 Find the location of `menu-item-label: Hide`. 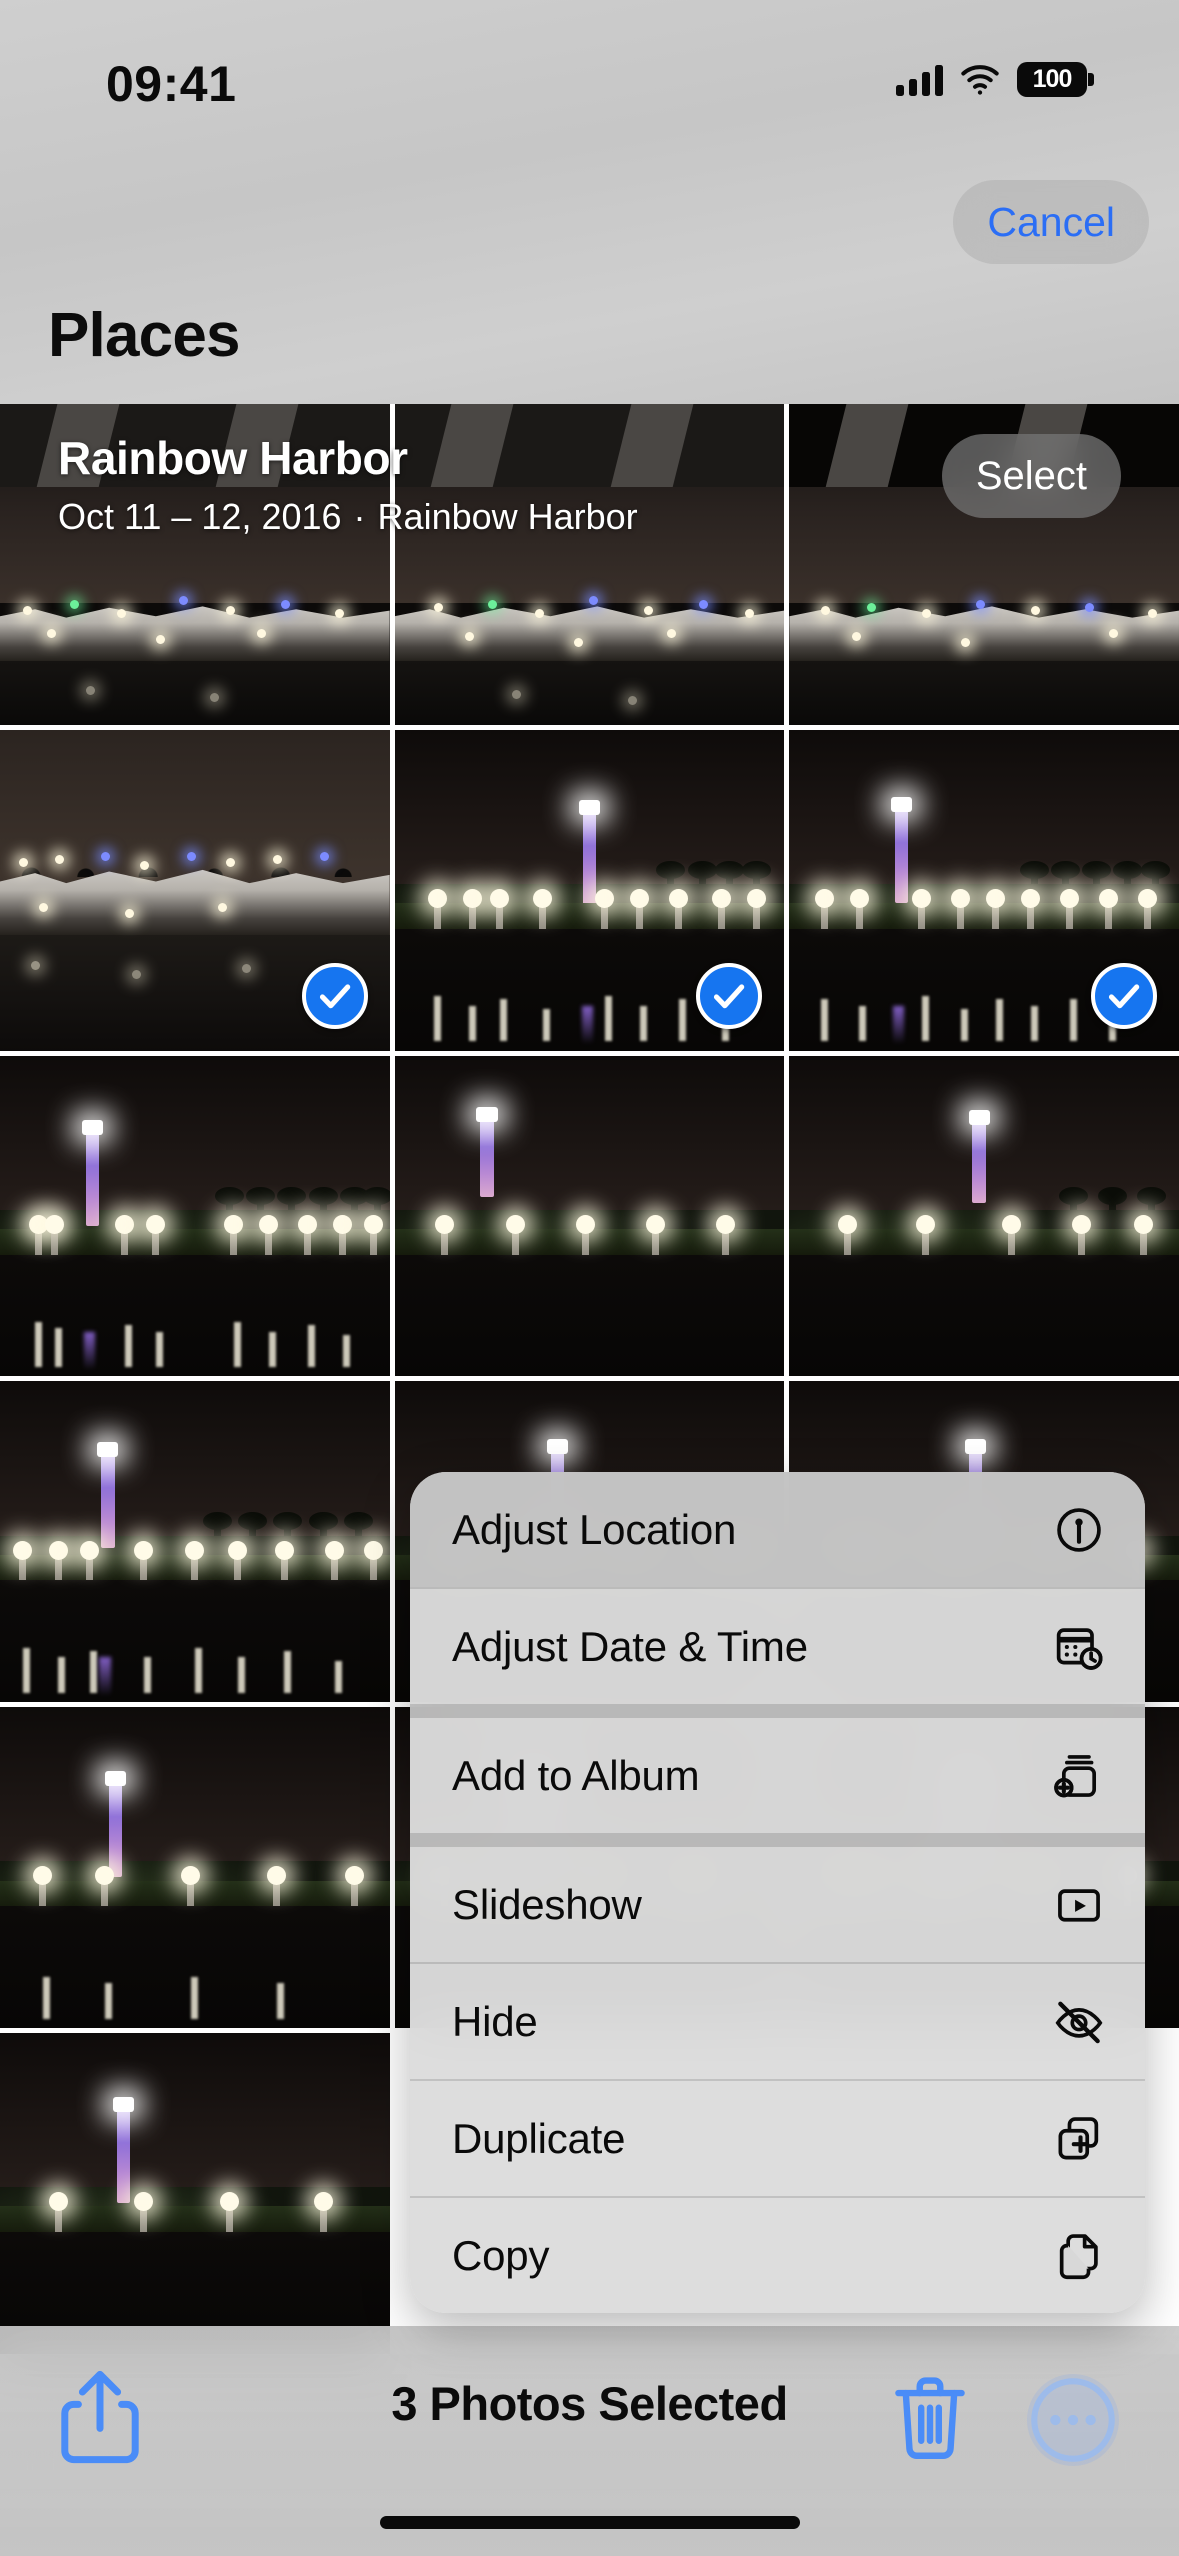

menu-item-label: Hide is located at coordinates (495, 2021).